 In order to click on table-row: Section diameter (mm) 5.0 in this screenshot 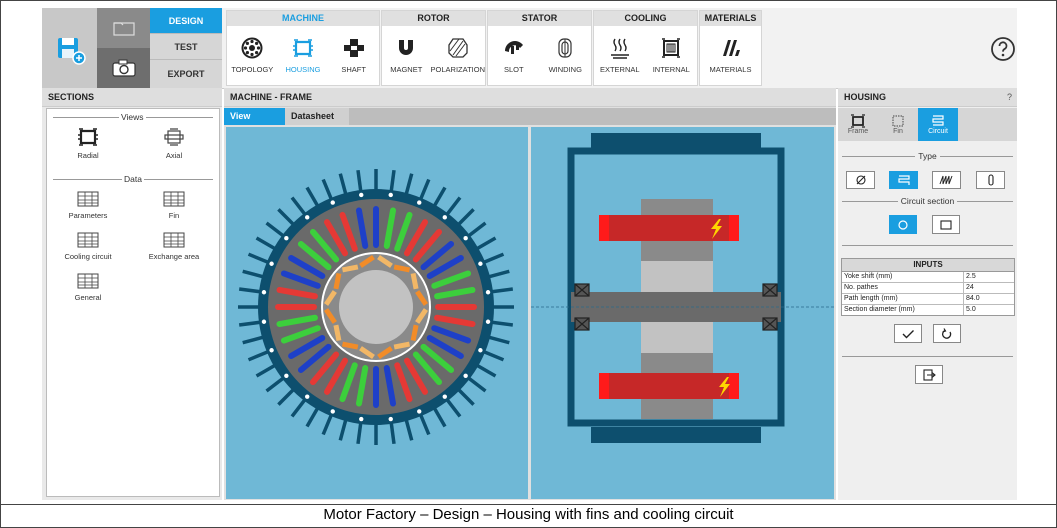, I will do `click(928, 310)`.